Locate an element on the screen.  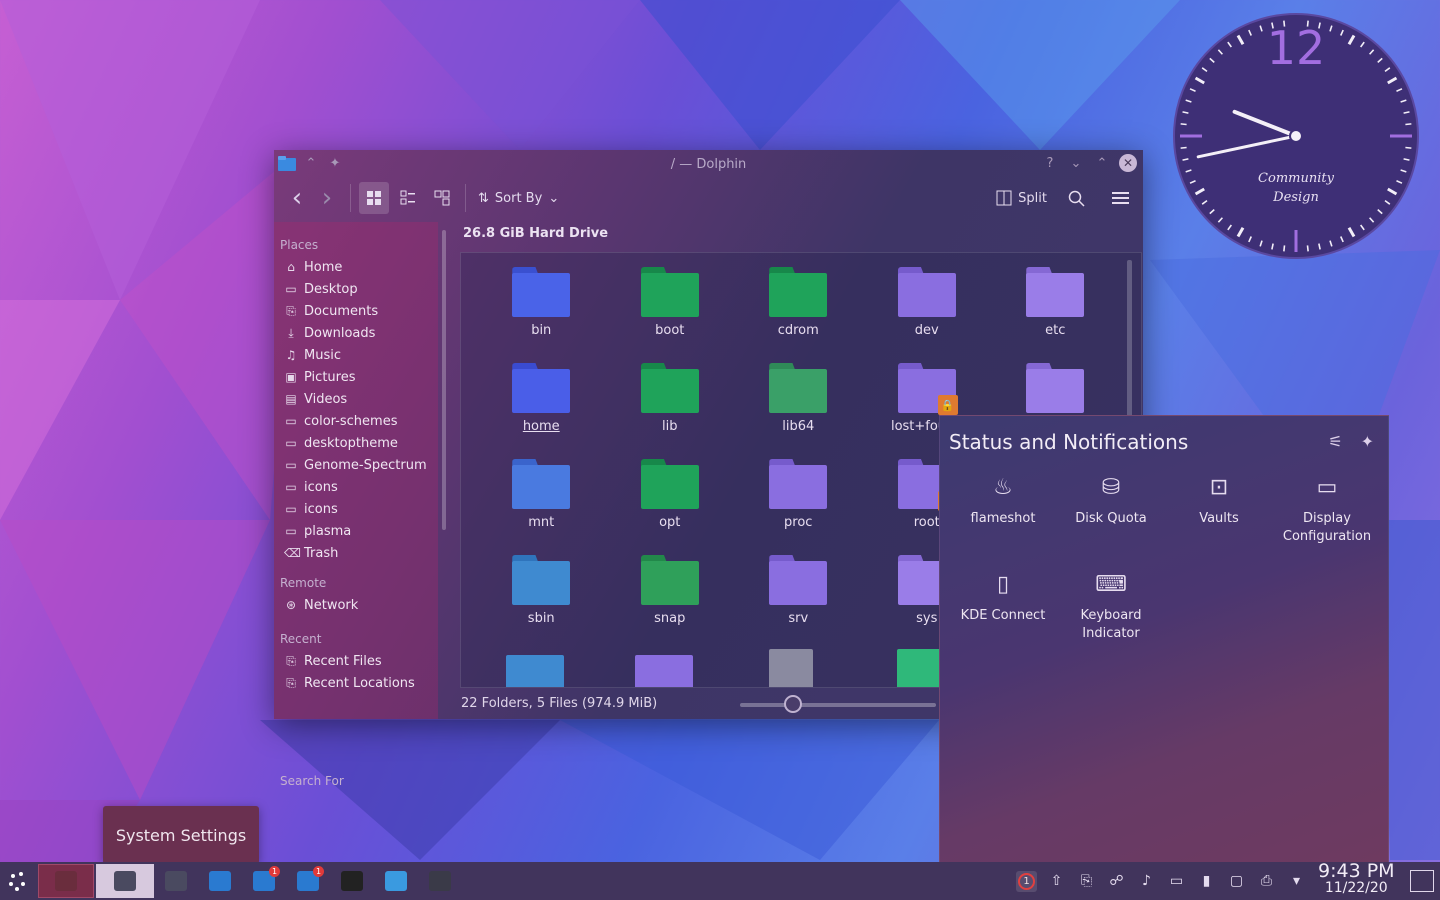
applet-vaults: ⊡ Vaults is located at coordinates (1219, 520).